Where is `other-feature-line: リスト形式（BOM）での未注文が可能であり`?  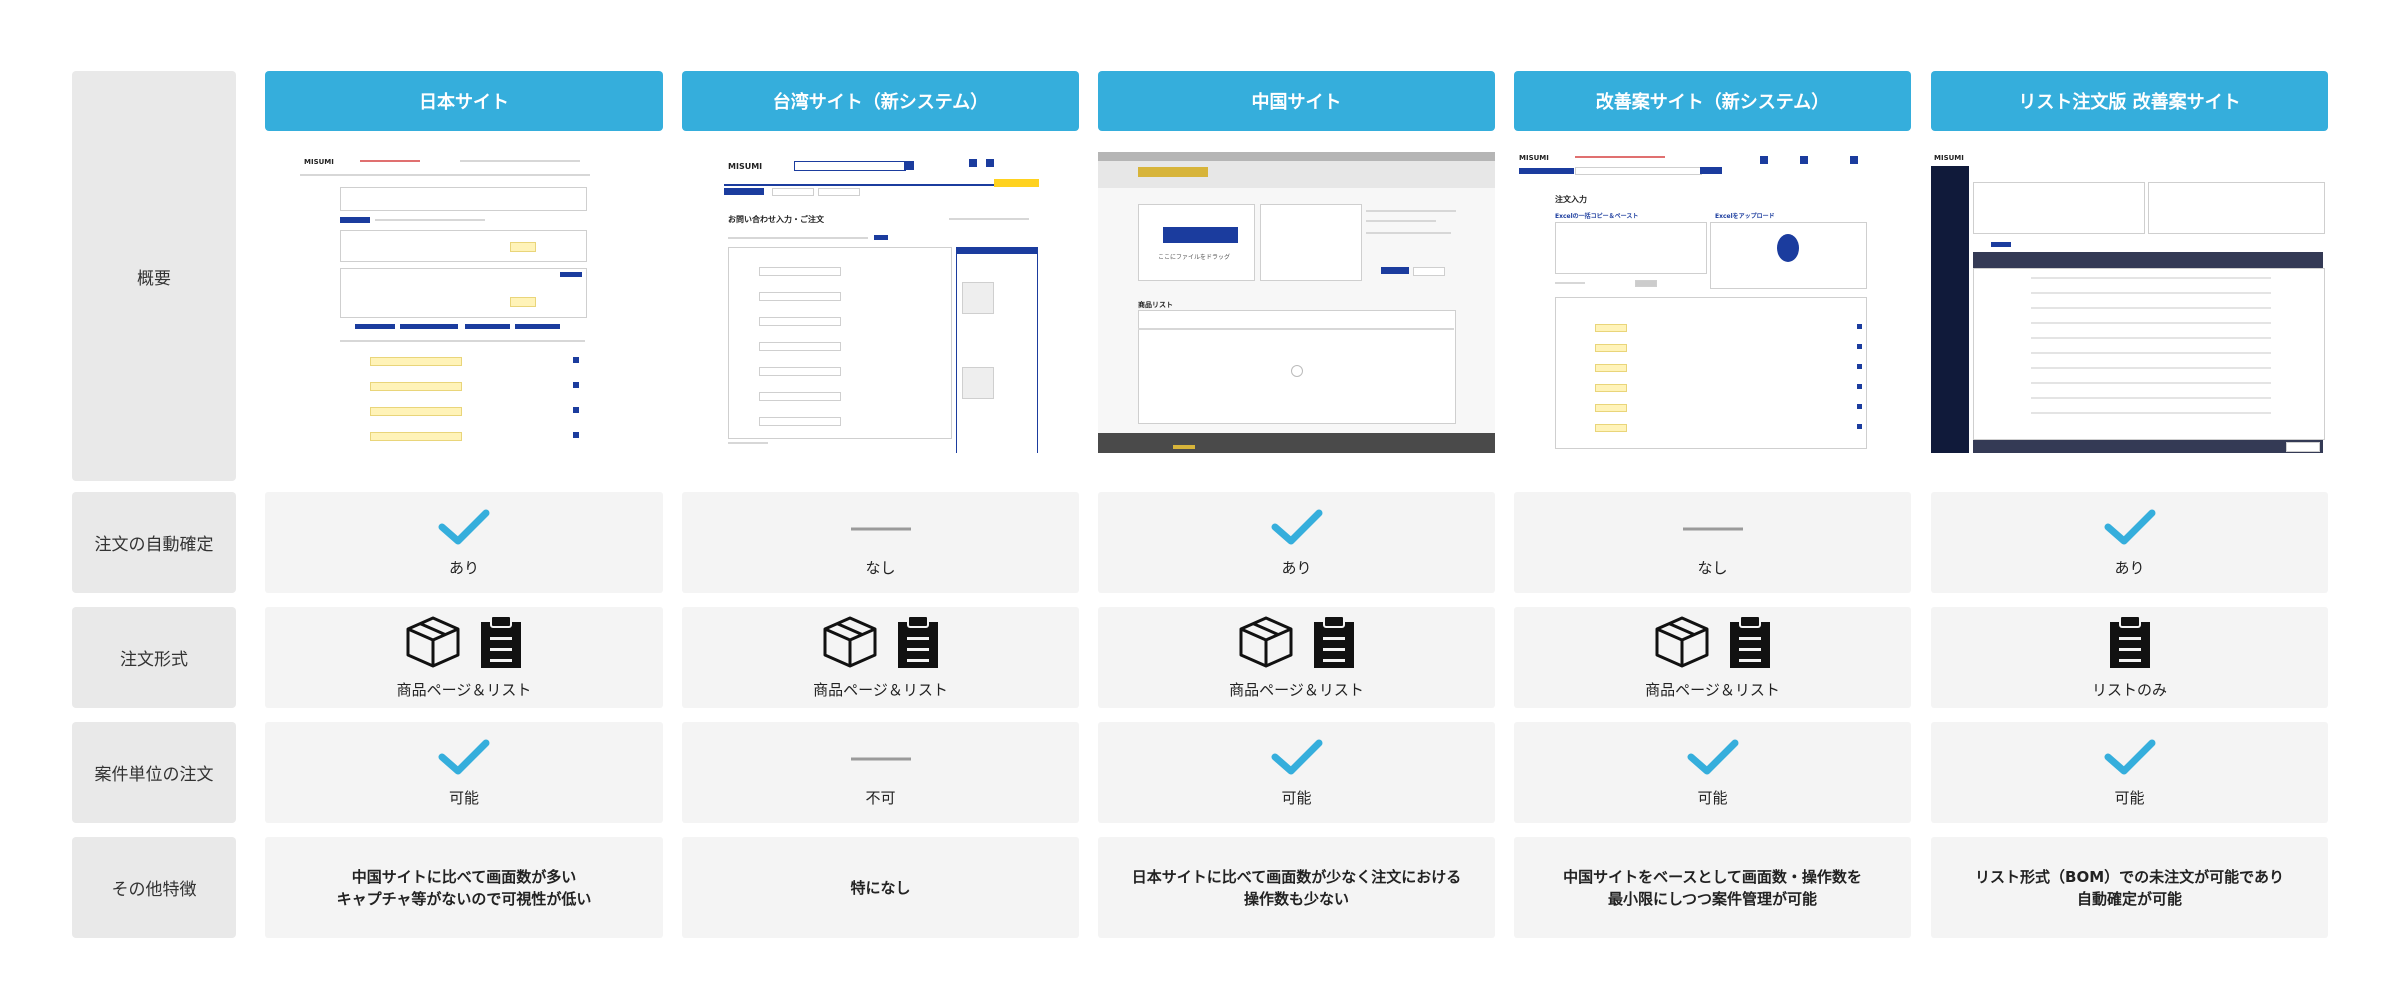
other-feature-line: リスト形式（BOM）での未注文が可能であり is located at coordinates (2129, 876).